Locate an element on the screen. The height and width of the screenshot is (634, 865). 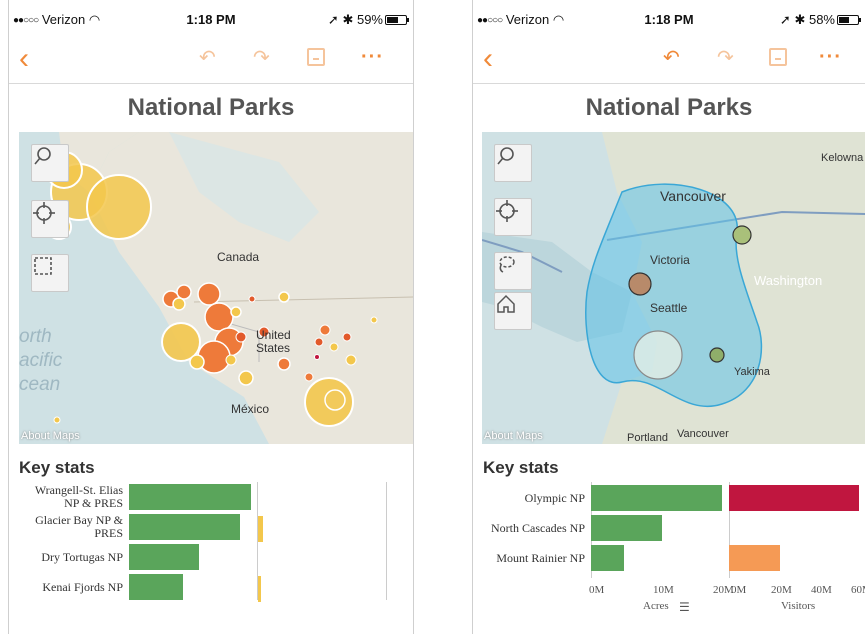
bluetooth-icon: ✱ is located at coordinates (348, 19).